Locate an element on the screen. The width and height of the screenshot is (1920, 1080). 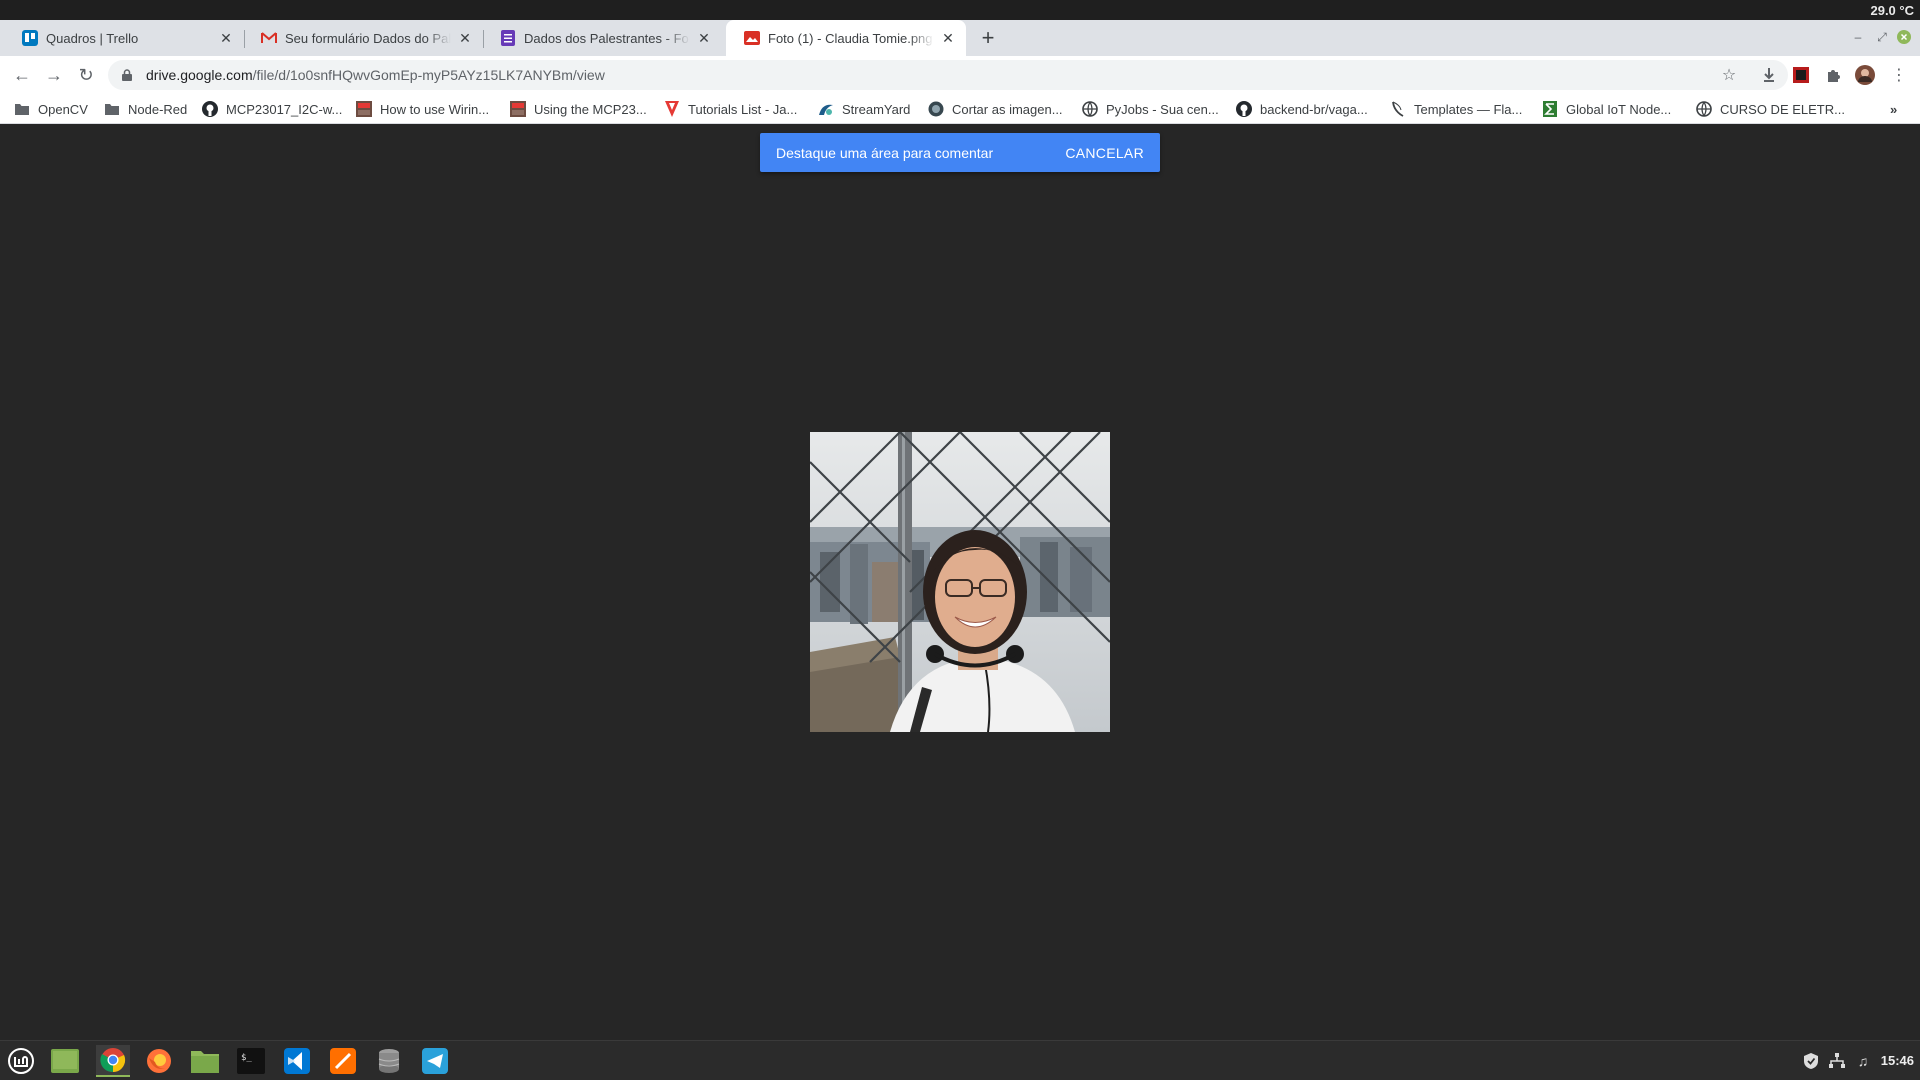
tab-title: Quadros | Trello is located at coordinates (92, 38).